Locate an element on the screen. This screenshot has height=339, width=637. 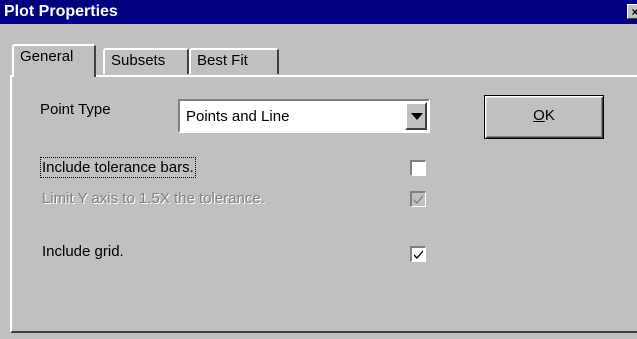
close-button: × is located at coordinates (632, 11).